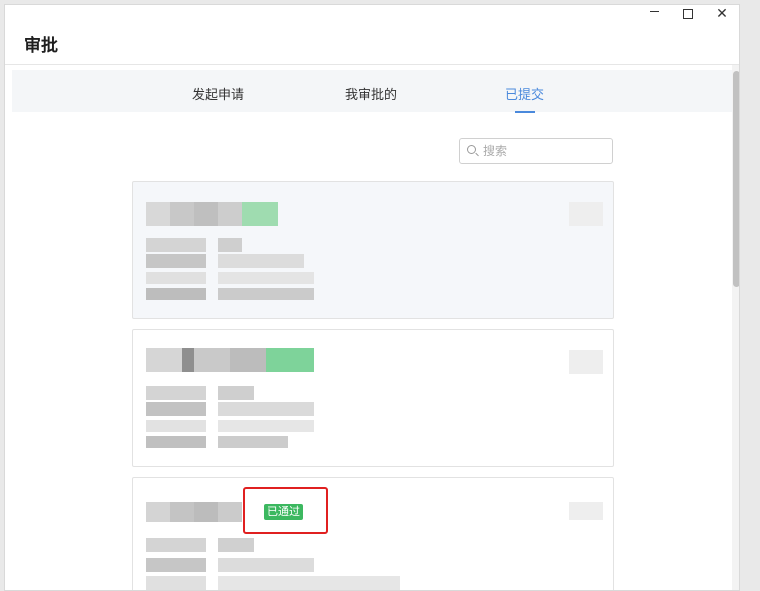 This screenshot has height=591, width=760. I want to click on search-icon, so click(473, 151).